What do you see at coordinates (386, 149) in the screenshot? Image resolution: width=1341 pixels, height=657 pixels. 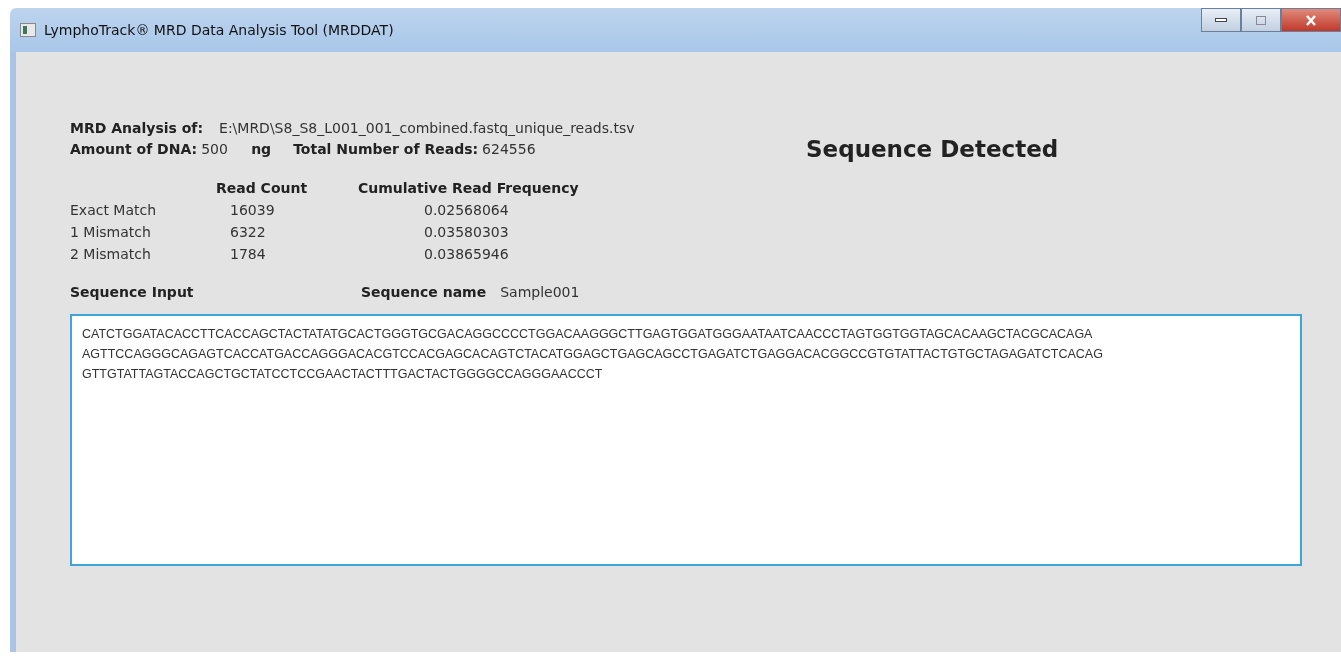 I see `field-label: Total Number of Reads:` at bounding box center [386, 149].